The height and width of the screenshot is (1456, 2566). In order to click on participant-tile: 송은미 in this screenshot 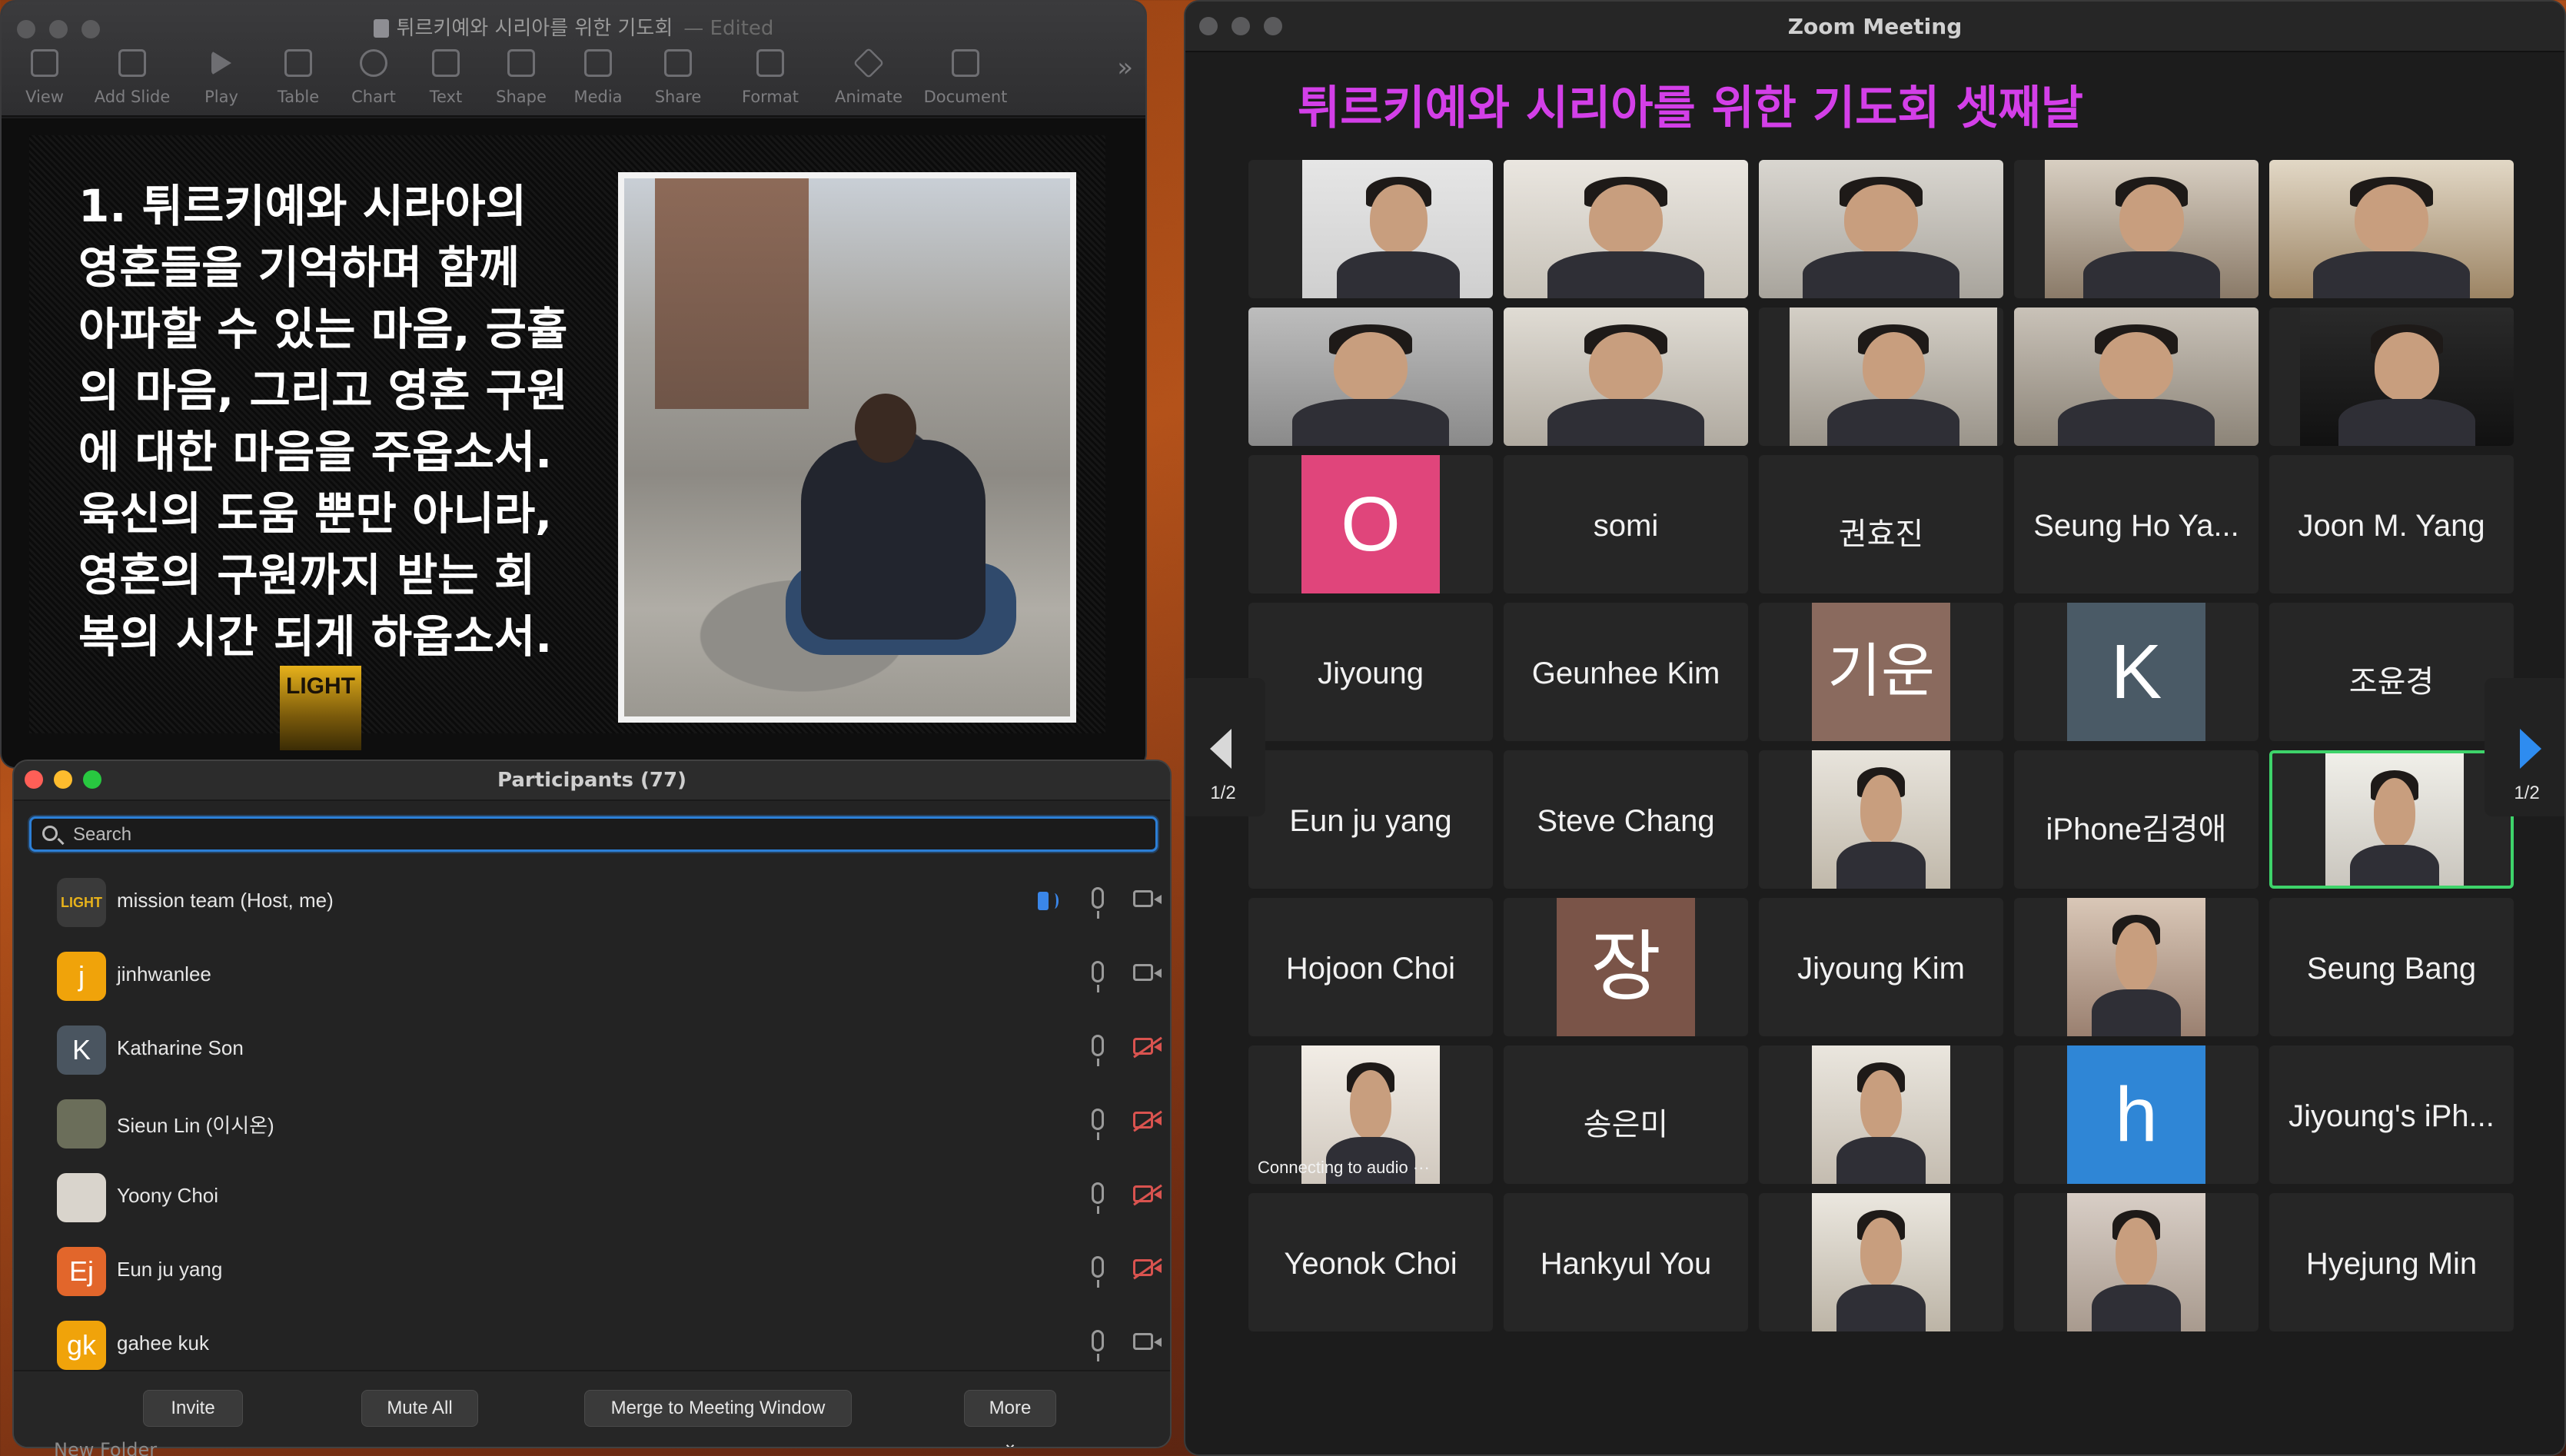, I will do `click(1626, 1114)`.